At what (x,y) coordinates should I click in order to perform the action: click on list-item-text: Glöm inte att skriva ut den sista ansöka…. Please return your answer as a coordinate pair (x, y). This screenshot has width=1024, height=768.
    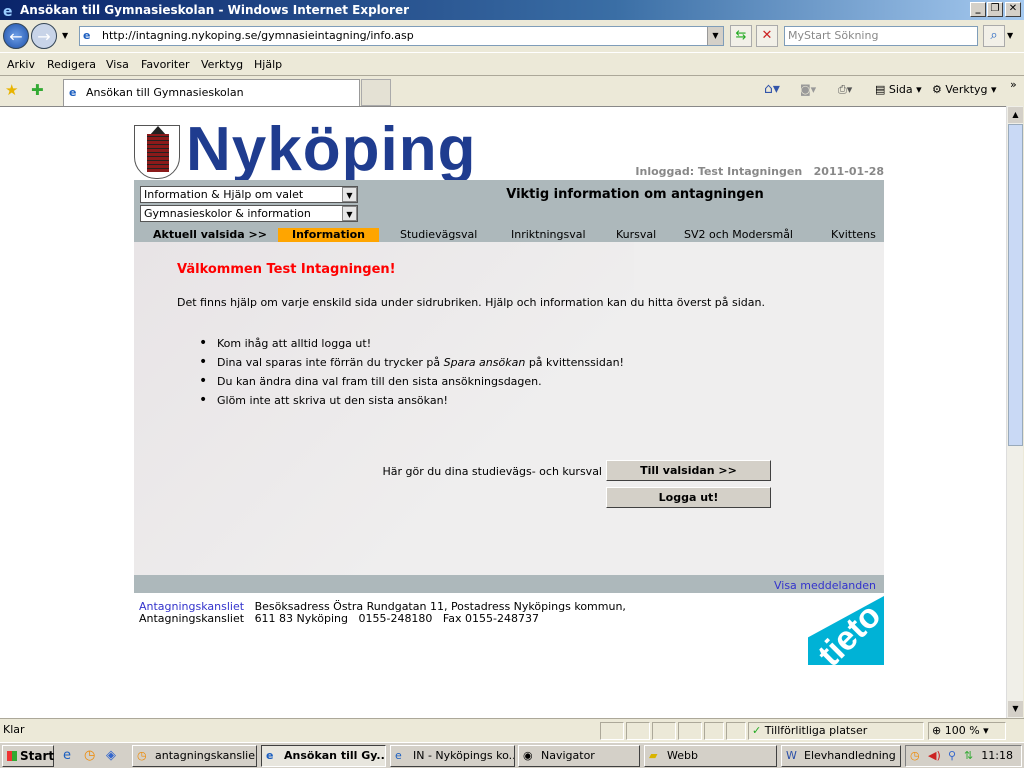
    Looking at the image, I should click on (332, 400).